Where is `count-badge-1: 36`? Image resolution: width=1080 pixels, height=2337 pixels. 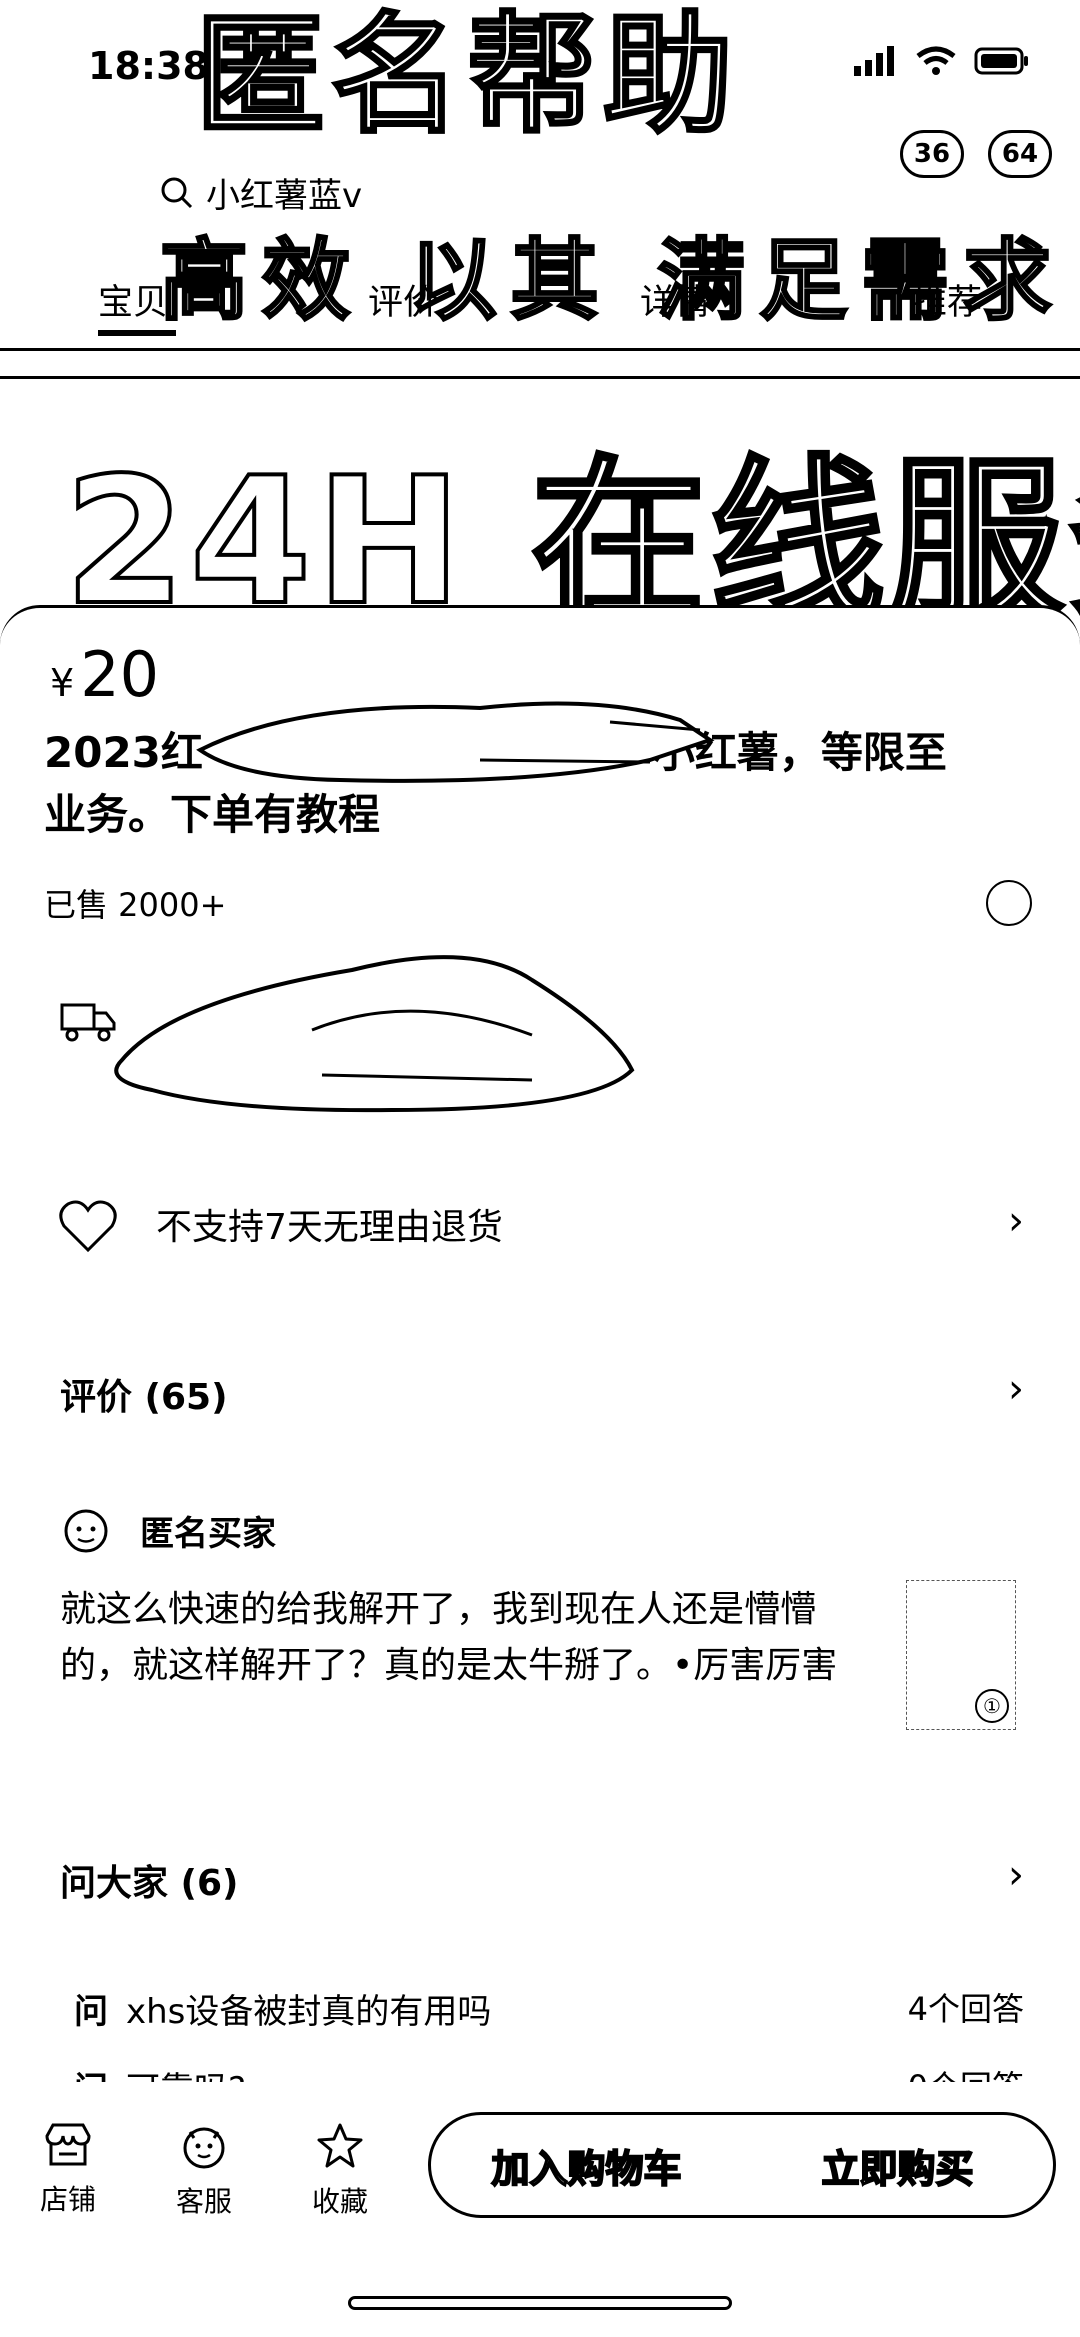 count-badge-1: 36 is located at coordinates (932, 154).